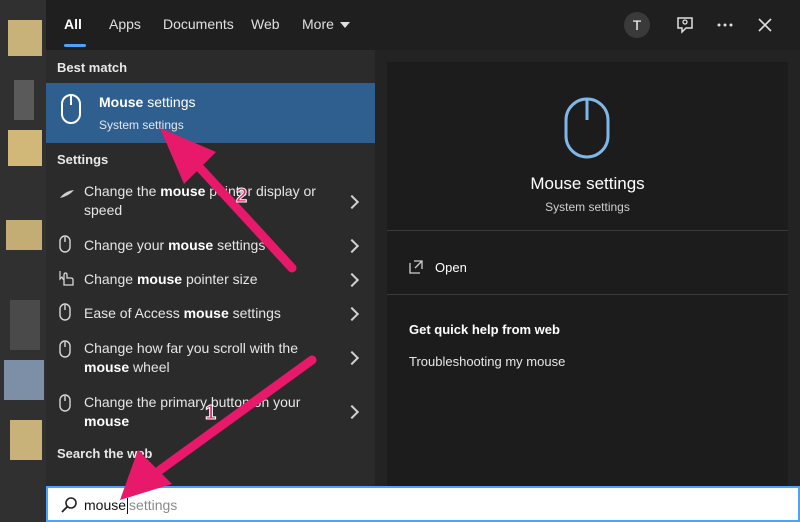 The width and height of the screenshot is (800, 522). What do you see at coordinates (105, 505) in the screenshot?
I see `search-typed: mouse` at bounding box center [105, 505].